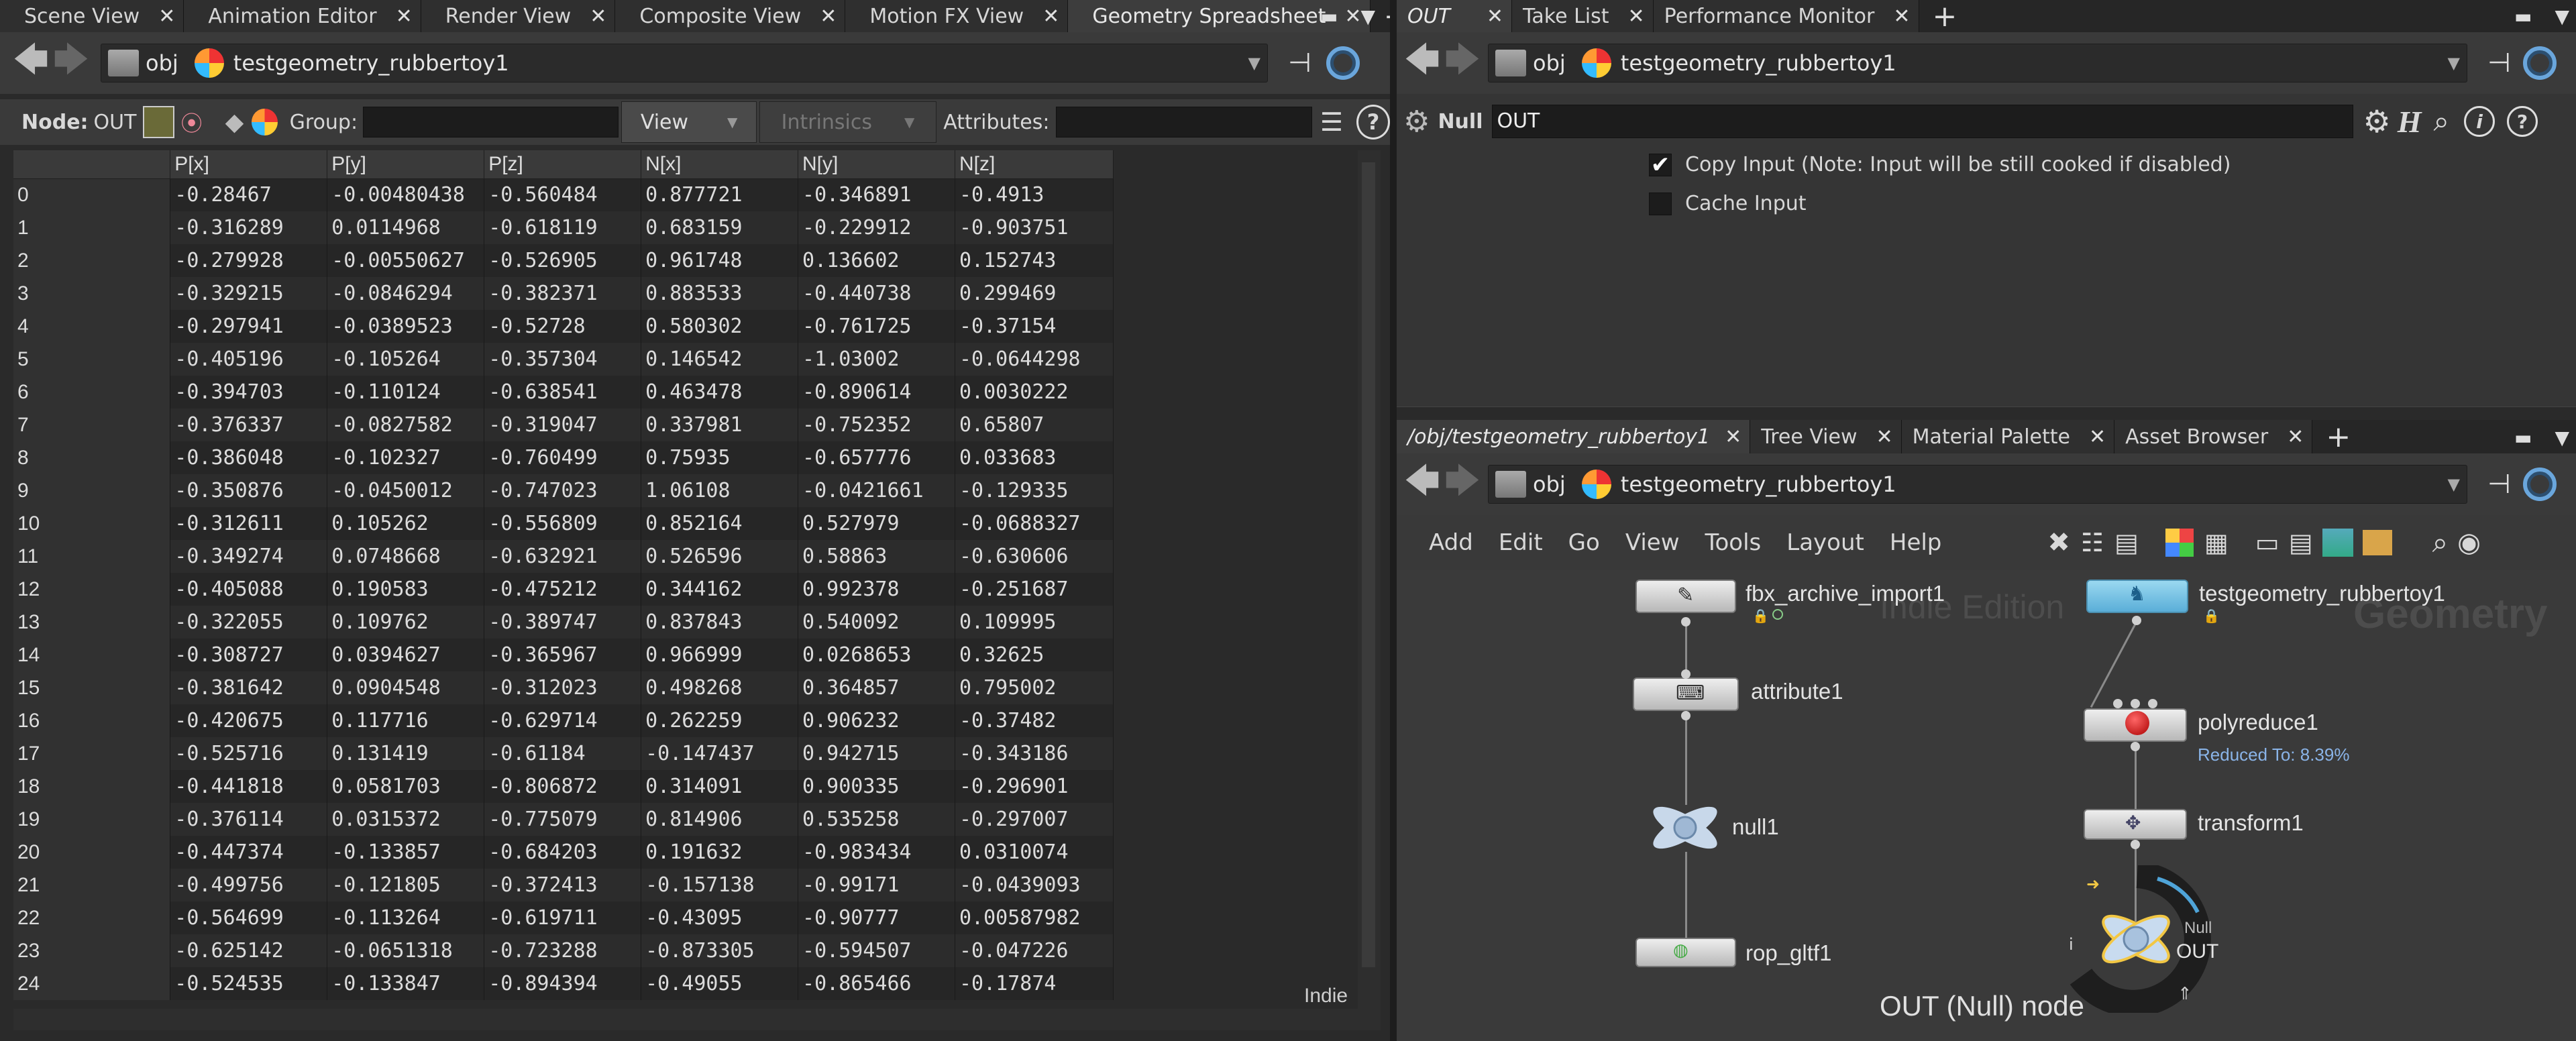 The width and height of the screenshot is (2576, 1041). What do you see at coordinates (1583, 16) in the screenshot?
I see `tab-take-list: Take List ✕` at bounding box center [1583, 16].